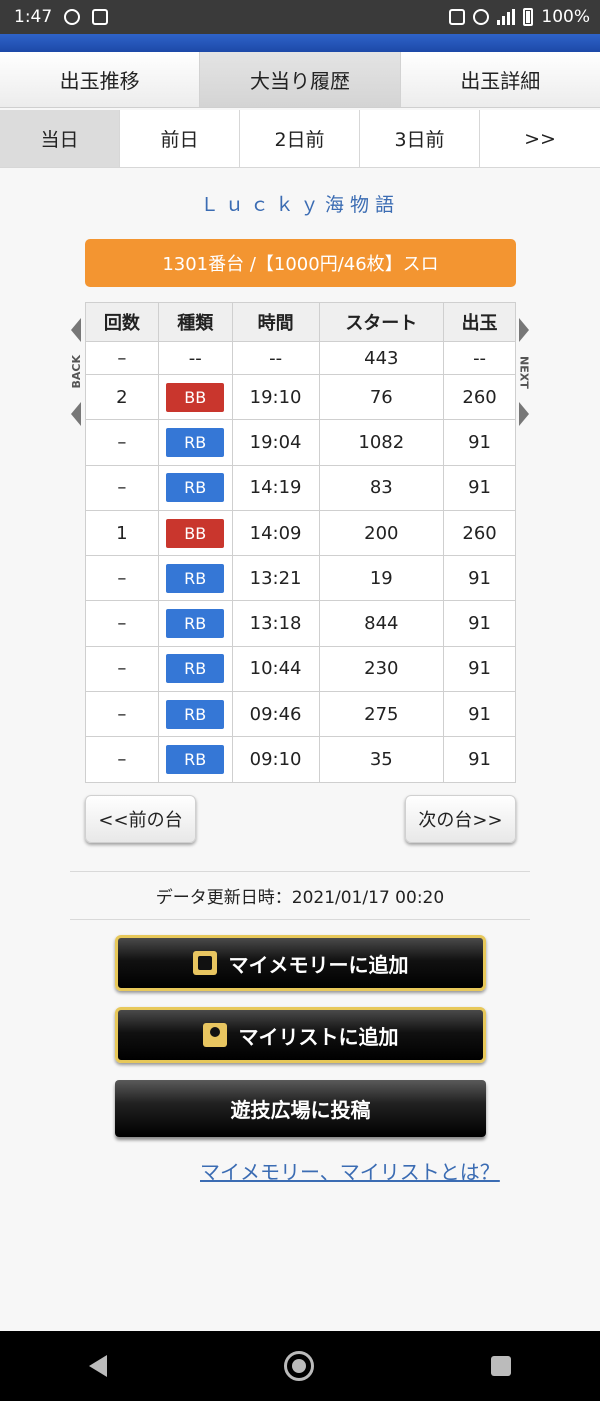 The width and height of the screenshot is (600, 1401). I want to click on tab-yesterday: 前日, so click(180, 138).